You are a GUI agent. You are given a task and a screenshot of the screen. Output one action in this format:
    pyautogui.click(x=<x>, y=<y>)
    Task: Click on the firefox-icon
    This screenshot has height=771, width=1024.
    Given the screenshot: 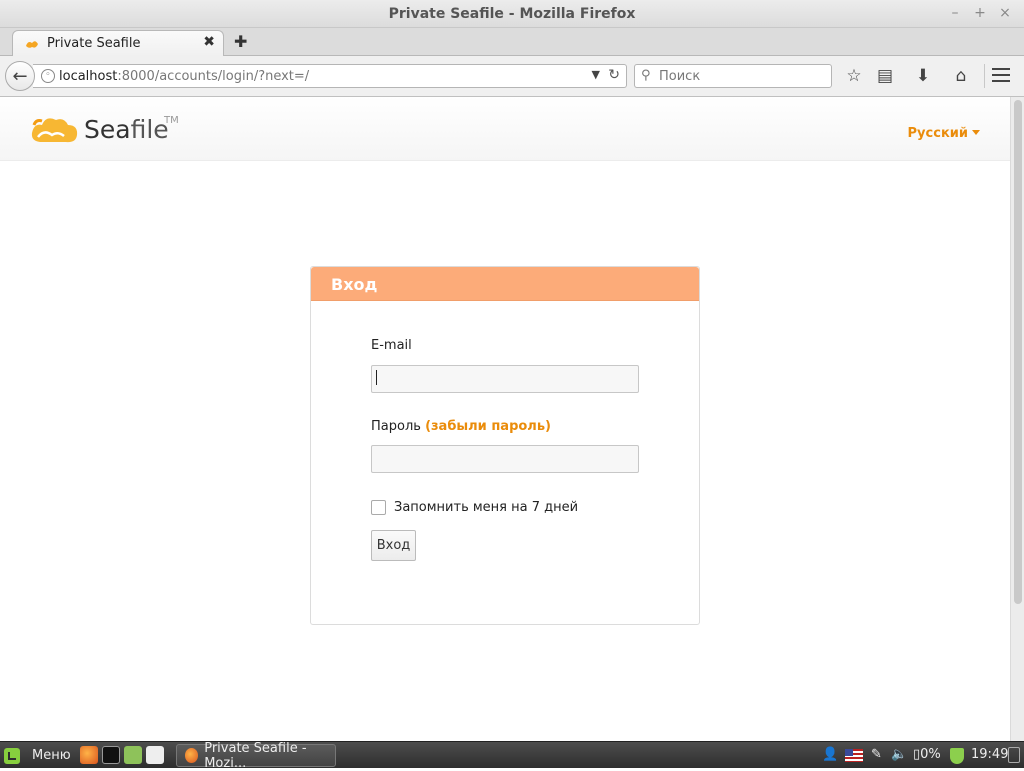 What is the action you would take?
    pyautogui.click(x=192, y=755)
    